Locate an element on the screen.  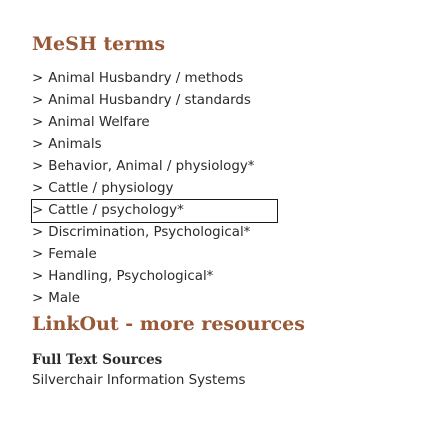
mesh-term-label: Handling, Psychological* is located at coordinates (131, 276).